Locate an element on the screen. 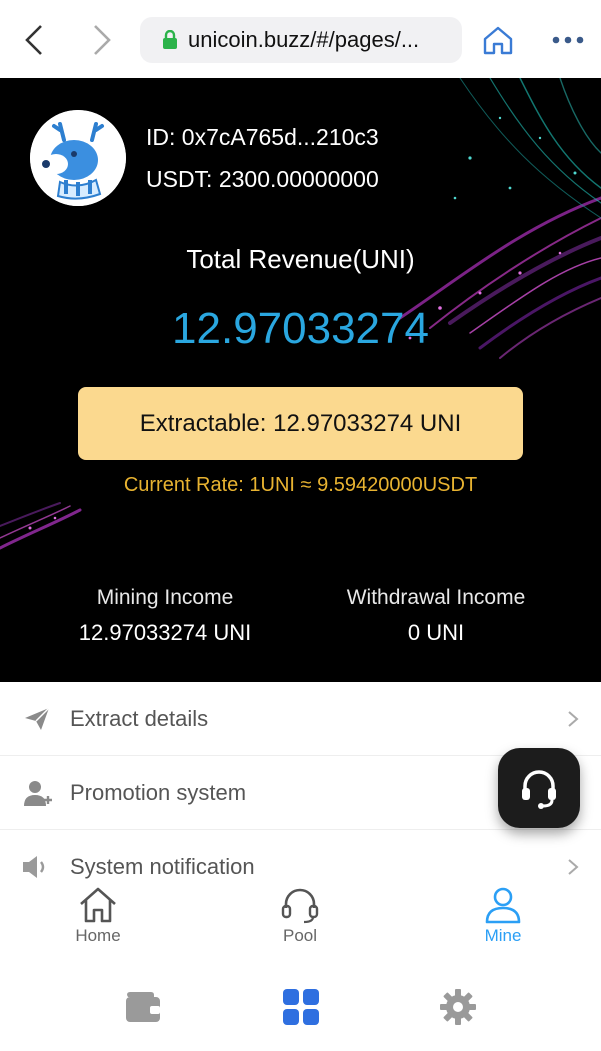  bottom-tab-bar: Home Pool Mine is located at coordinates (300, 920).